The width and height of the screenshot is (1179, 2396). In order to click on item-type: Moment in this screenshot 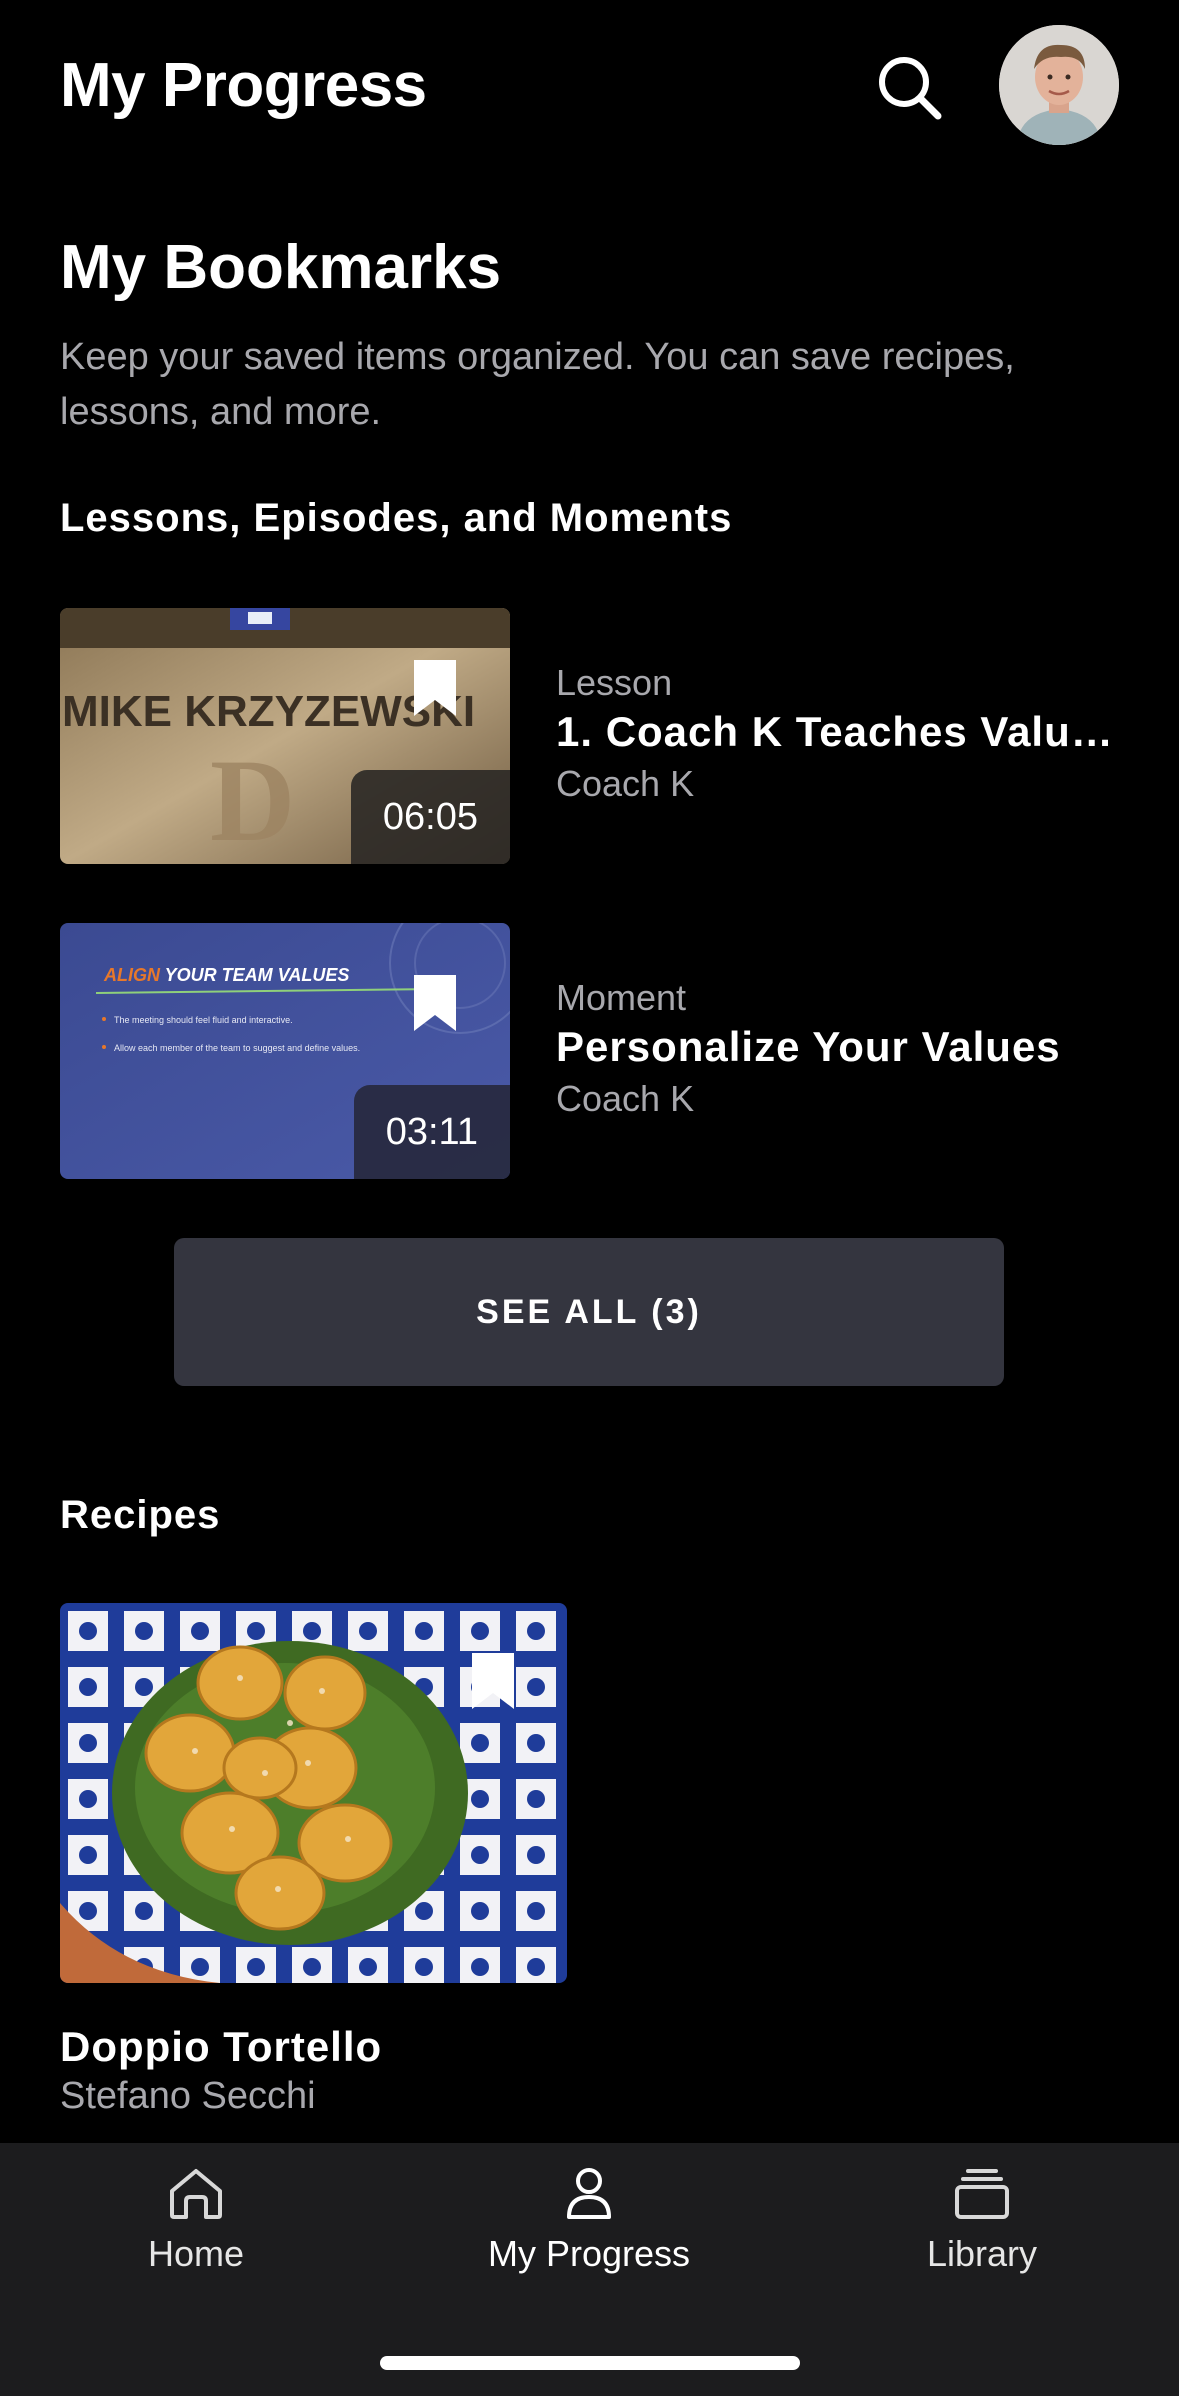, I will do `click(621, 997)`.